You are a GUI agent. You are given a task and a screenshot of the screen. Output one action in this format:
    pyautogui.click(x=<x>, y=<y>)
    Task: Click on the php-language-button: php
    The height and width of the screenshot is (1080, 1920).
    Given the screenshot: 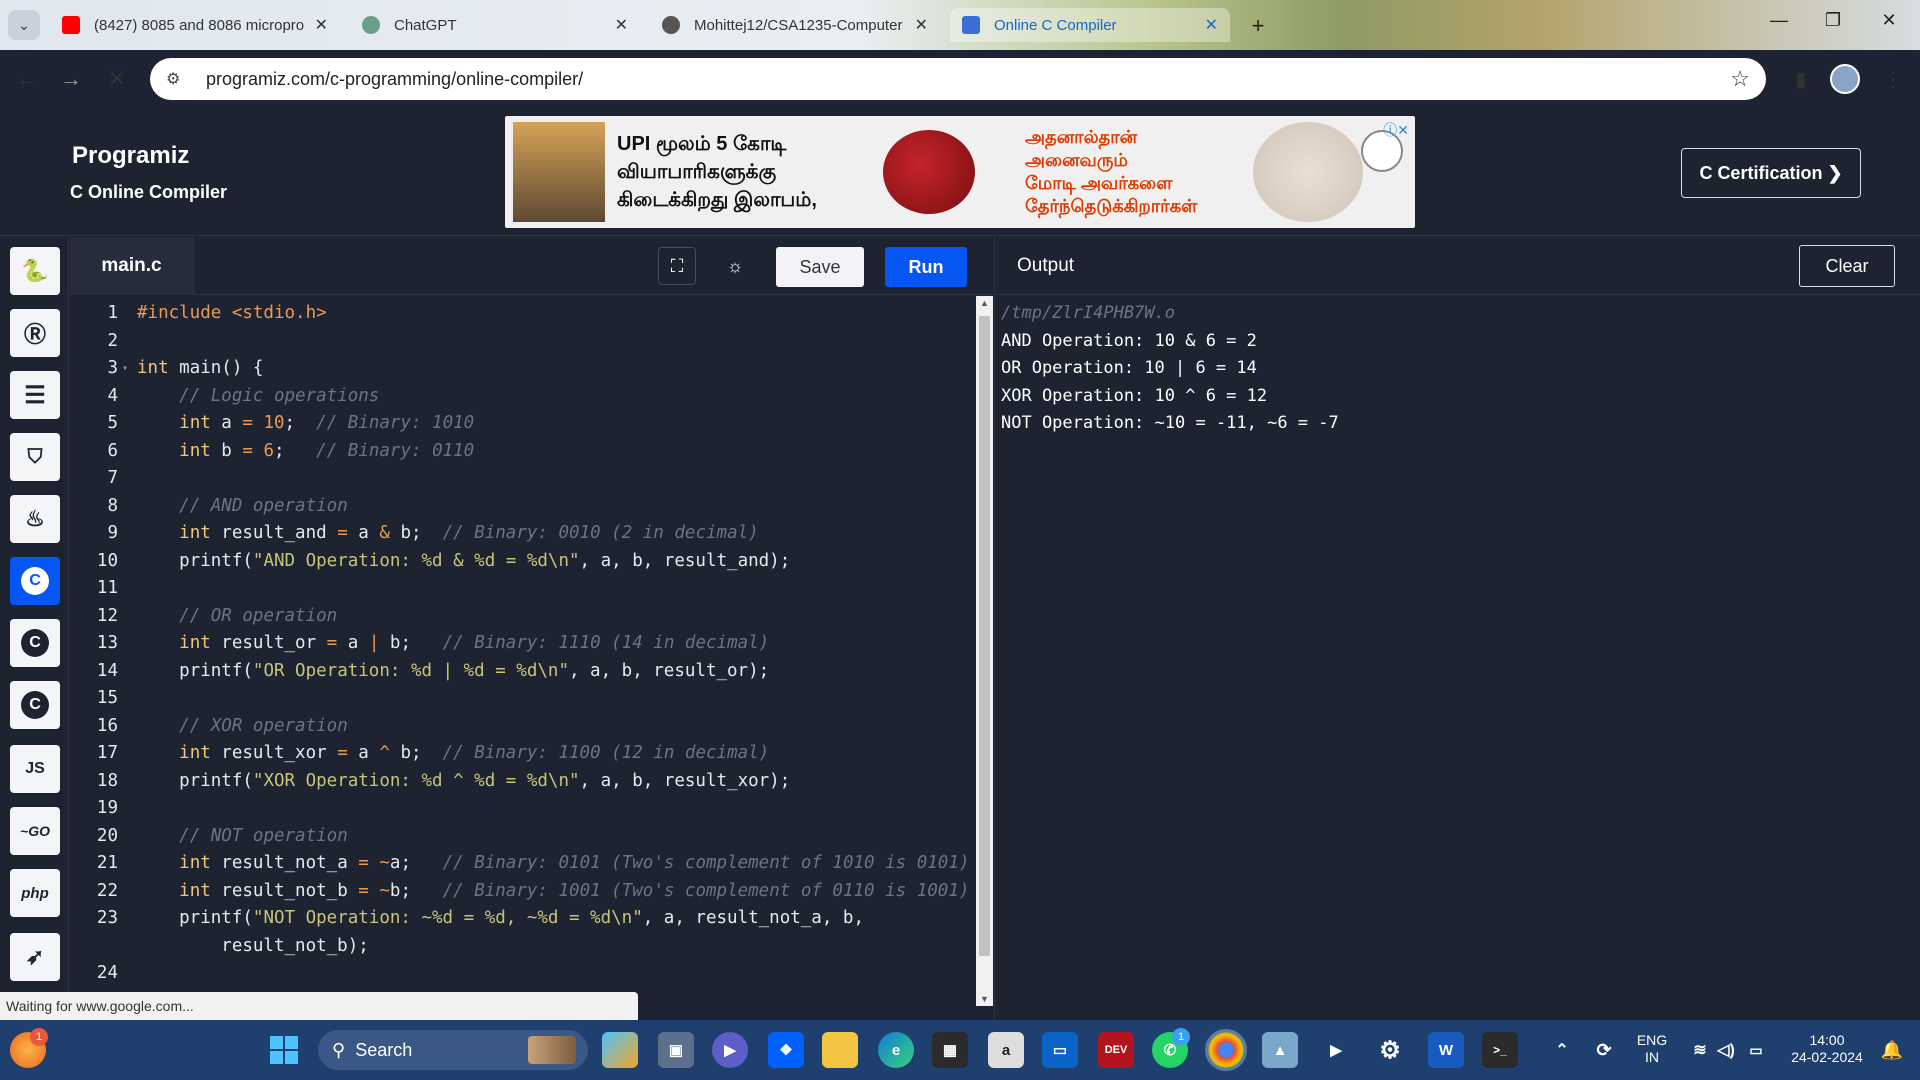 What is the action you would take?
    pyautogui.click(x=35, y=893)
    